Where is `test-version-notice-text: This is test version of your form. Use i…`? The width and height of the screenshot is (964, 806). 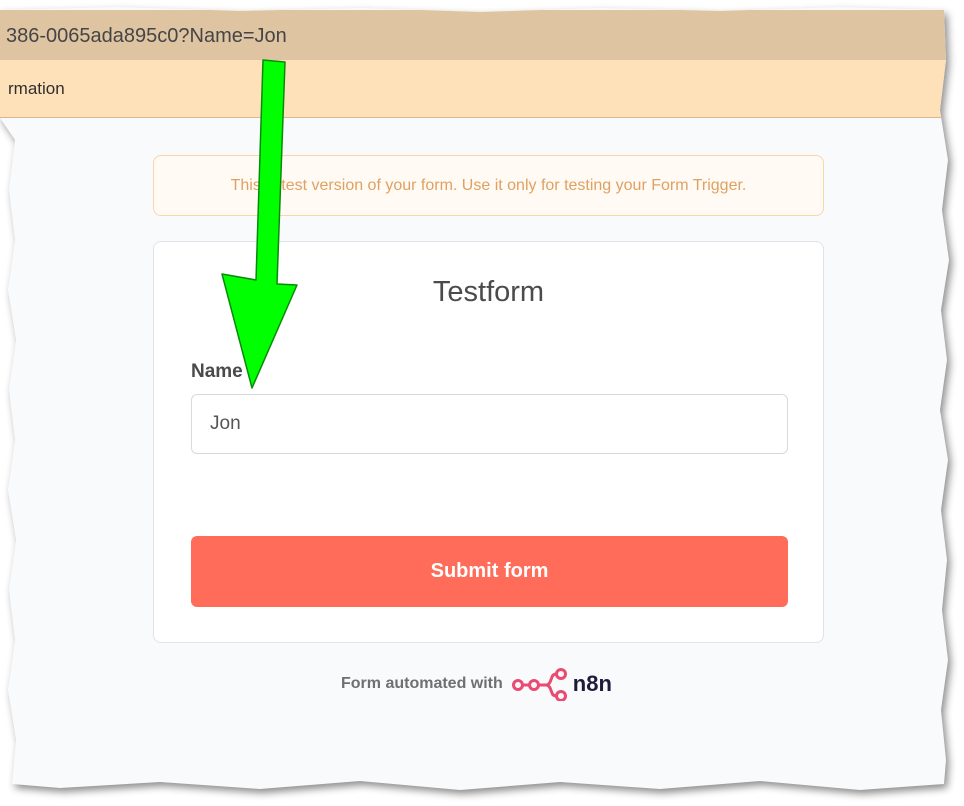
test-version-notice-text: This is test version of your form. Use i… is located at coordinates (488, 185).